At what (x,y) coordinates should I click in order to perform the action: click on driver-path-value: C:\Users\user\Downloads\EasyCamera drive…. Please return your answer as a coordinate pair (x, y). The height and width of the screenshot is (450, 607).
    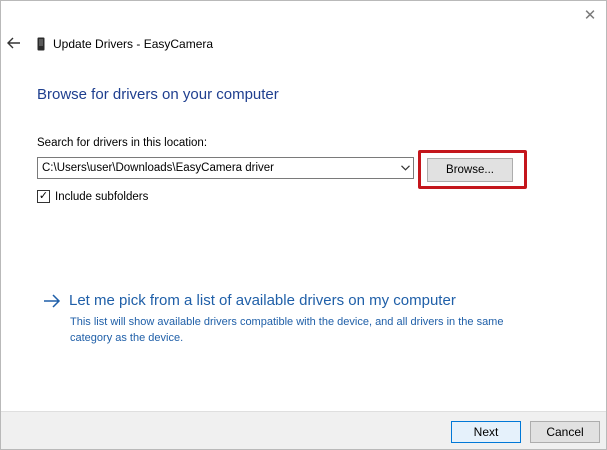
    Looking at the image, I should click on (217, 168).